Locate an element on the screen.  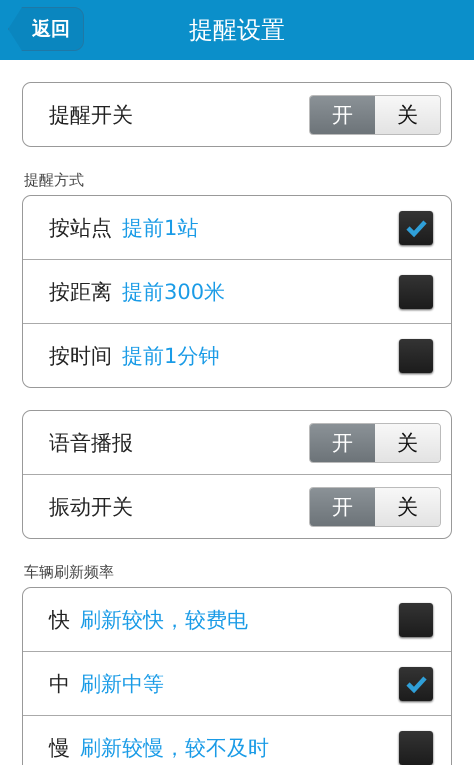
setting-label: 提醒开关 is located at coordinates (91, 115).